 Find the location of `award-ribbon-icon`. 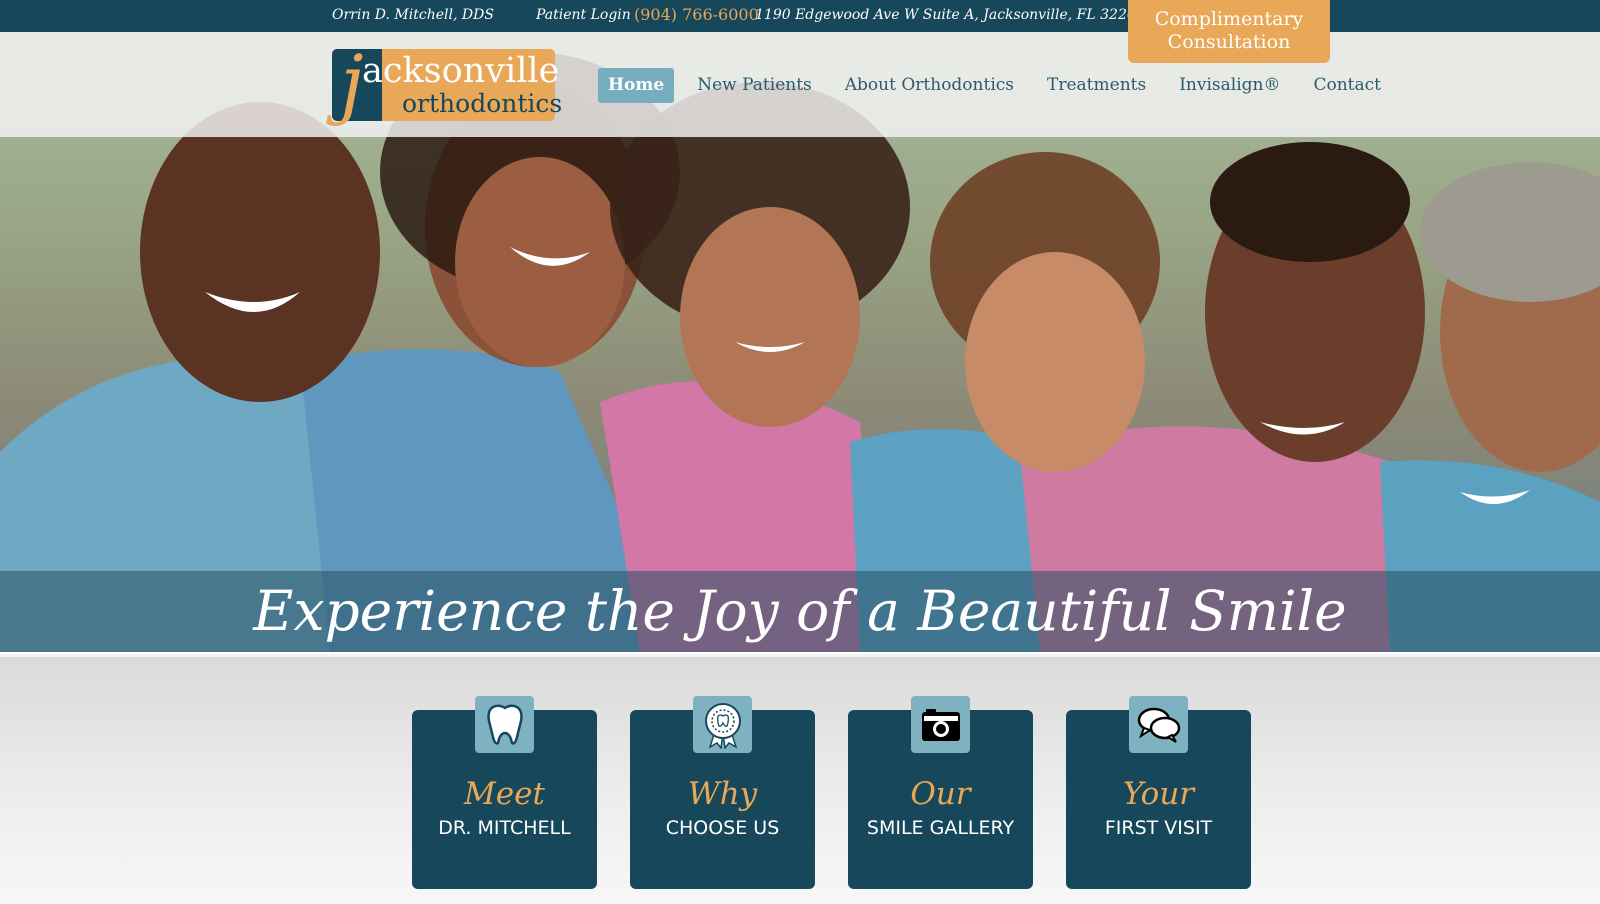

award-ribbon-icon is located at coordinates (722, 724).